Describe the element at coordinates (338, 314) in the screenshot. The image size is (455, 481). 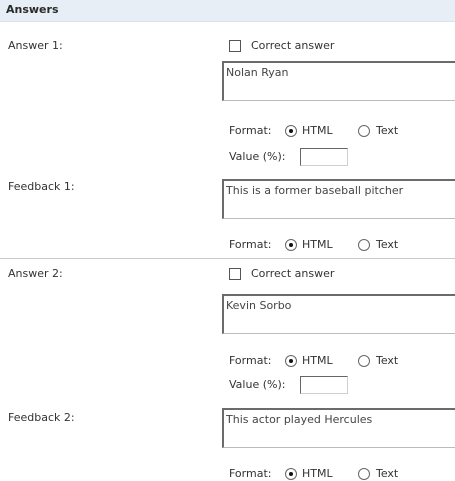
I see `answer-2-textarea: Kevin Sorbo` at that location.